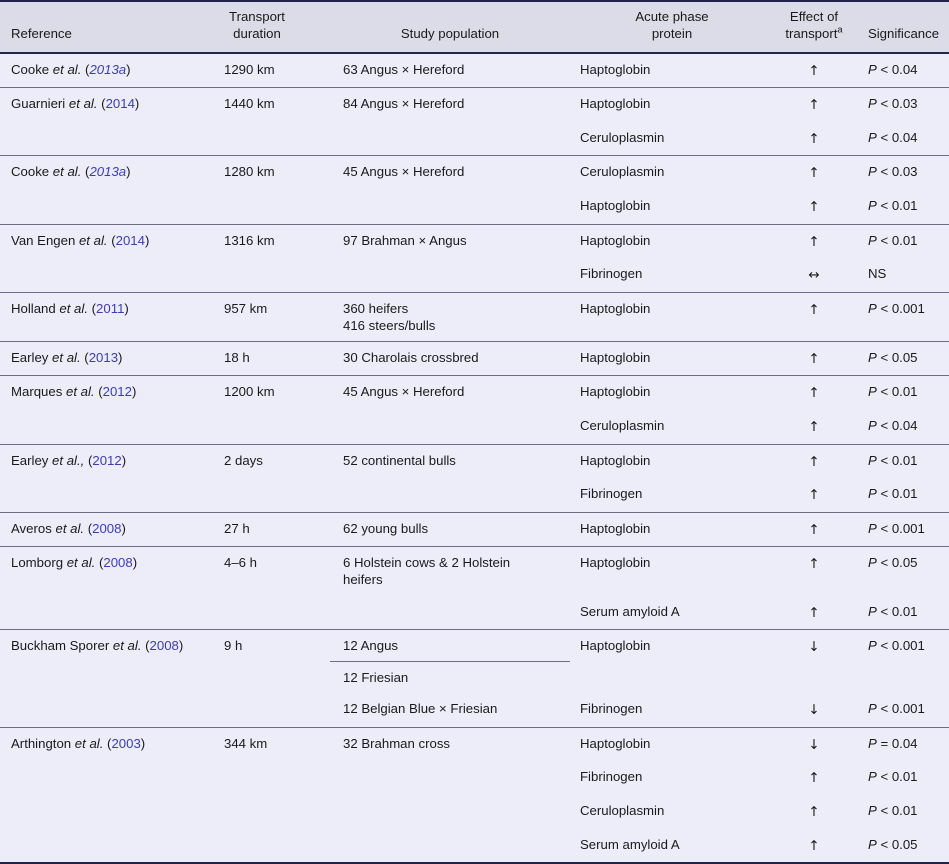 The height and width of the screenshot is (864, 949). What do you see at coordinates (100, 241) in the screenshot?
I see `cell-reference: Van Engen et al. (2014)` at bounding box center [100, 241].